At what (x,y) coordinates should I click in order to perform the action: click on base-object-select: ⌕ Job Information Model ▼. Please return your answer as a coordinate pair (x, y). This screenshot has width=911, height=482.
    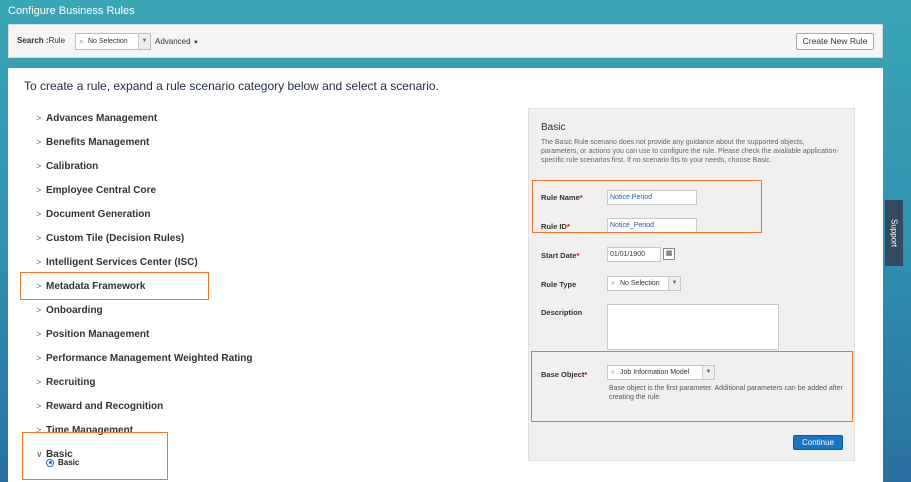
    Looking at the image, I should click on (661, 372).